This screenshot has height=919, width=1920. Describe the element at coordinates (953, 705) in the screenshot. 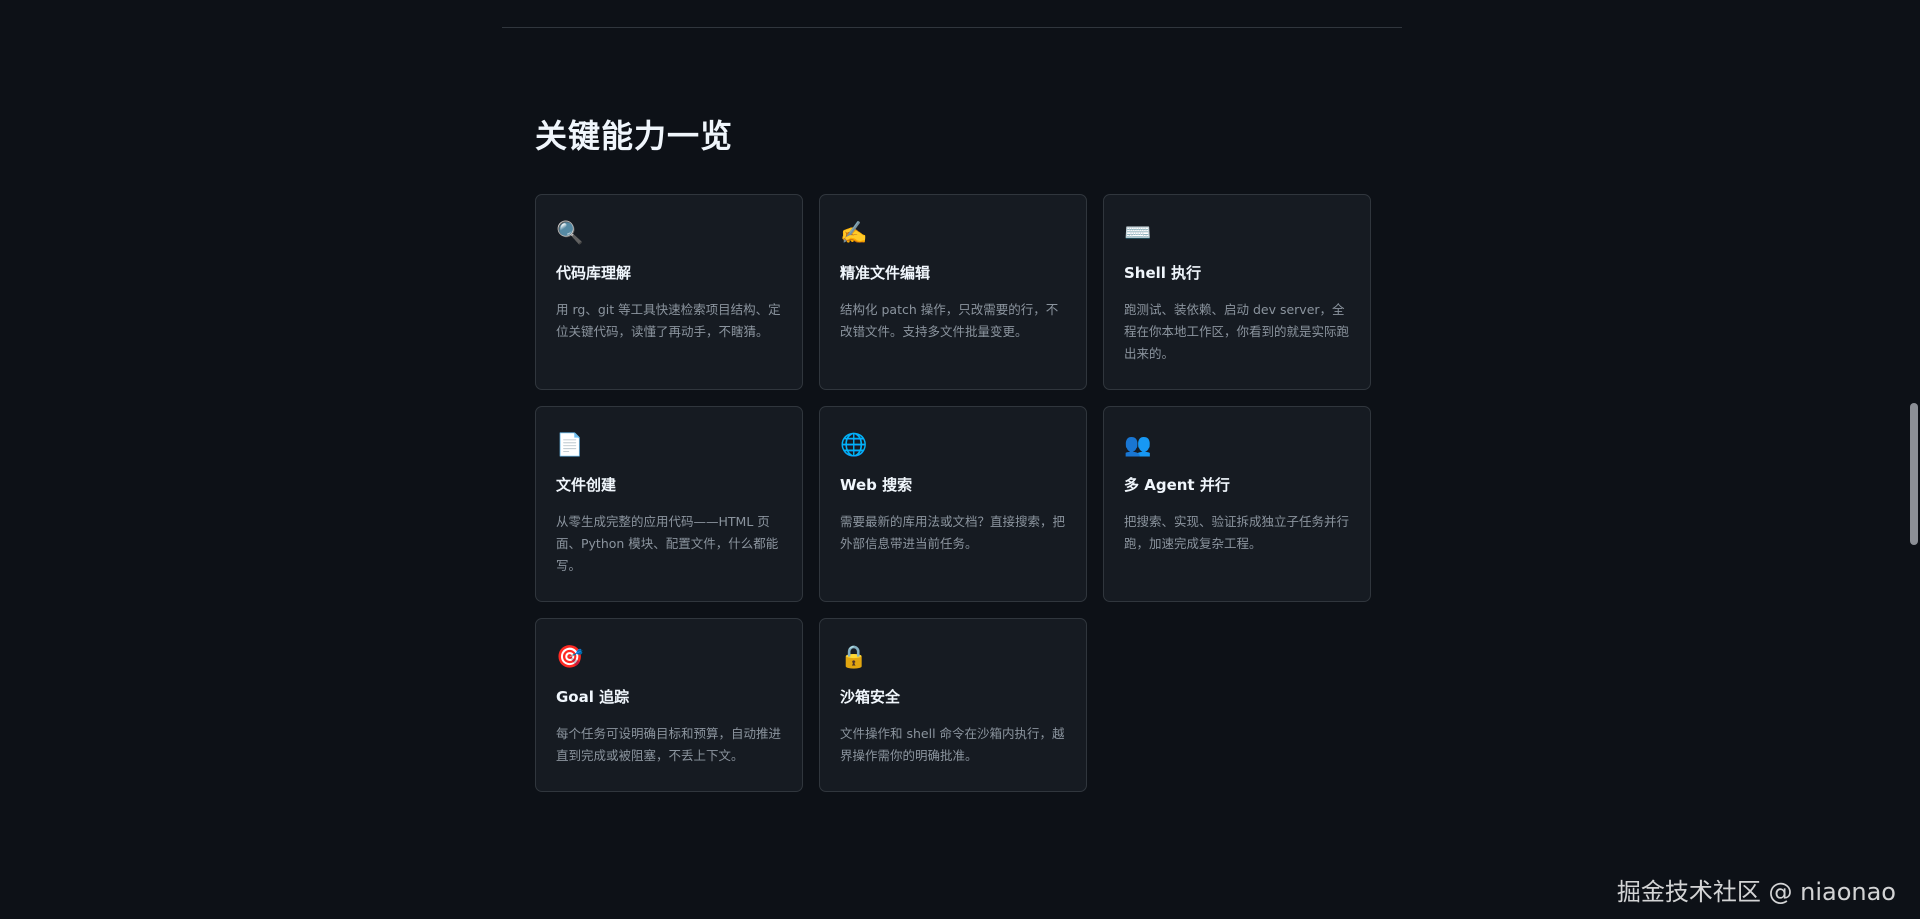

I see `card-sandbox-security: 🔒 沙箱安全 文件操作和 shell 命令在沙箱内执行，越界操作需你的明确批准。` at that location.